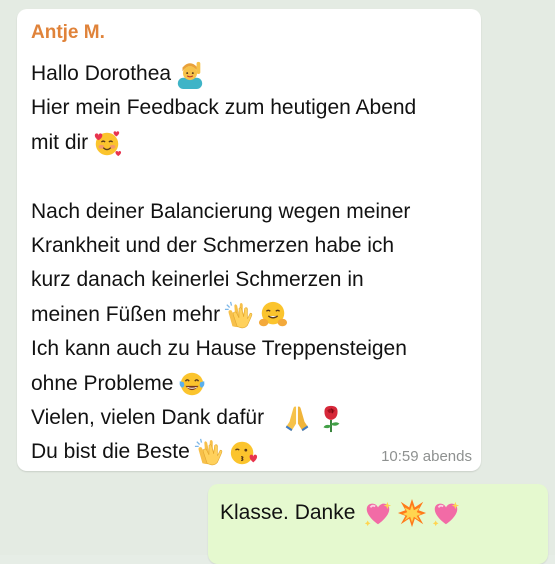 Image resolution: width=555 pixels, height=564 pixels. I want to click on outgoing-message-line: Klasse. Danke, so click(378, 513).